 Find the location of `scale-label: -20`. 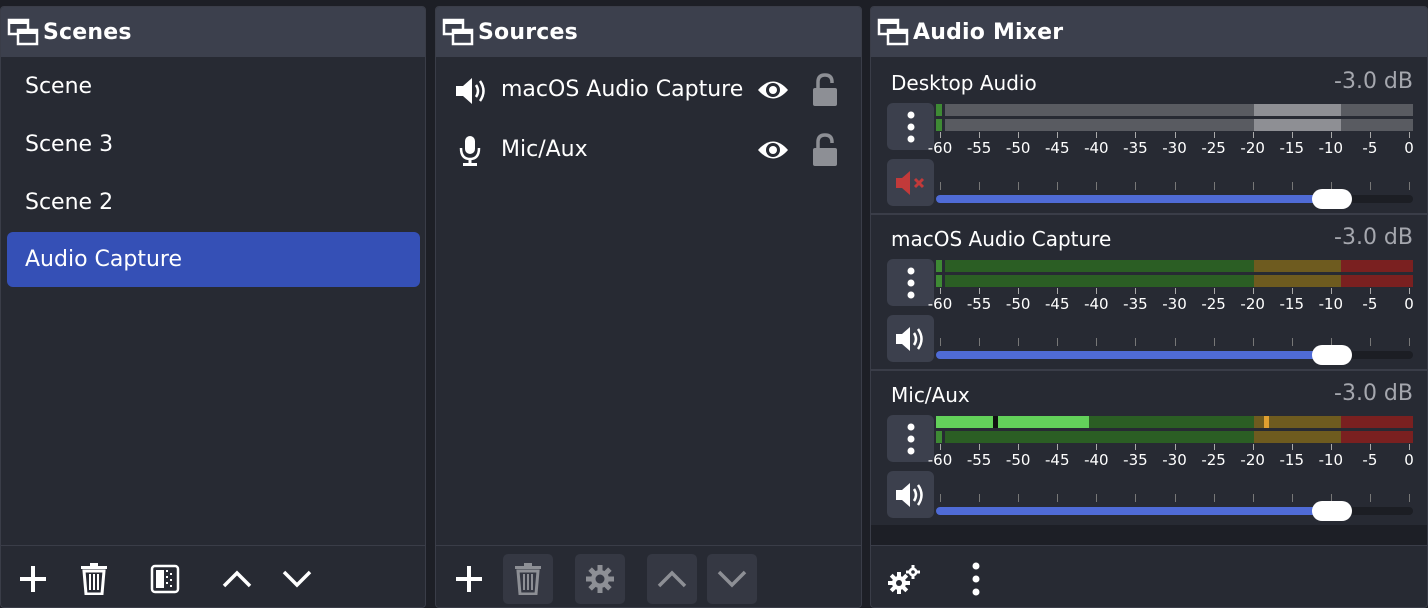

scale-label: -20 is located at coordinates (1252, 148).